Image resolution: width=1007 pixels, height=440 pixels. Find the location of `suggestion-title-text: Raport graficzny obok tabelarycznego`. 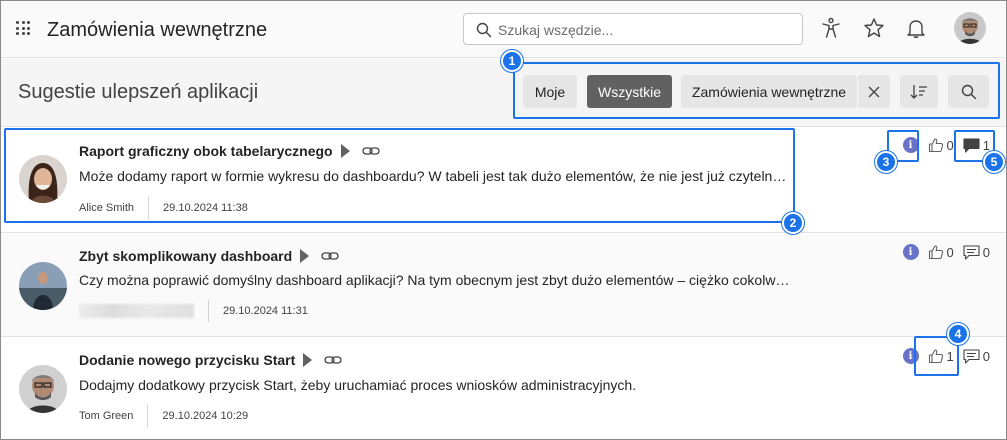

suggestion-title-text: Raport graficzny obok tabelarycznego is located at coordinates (206, 151).